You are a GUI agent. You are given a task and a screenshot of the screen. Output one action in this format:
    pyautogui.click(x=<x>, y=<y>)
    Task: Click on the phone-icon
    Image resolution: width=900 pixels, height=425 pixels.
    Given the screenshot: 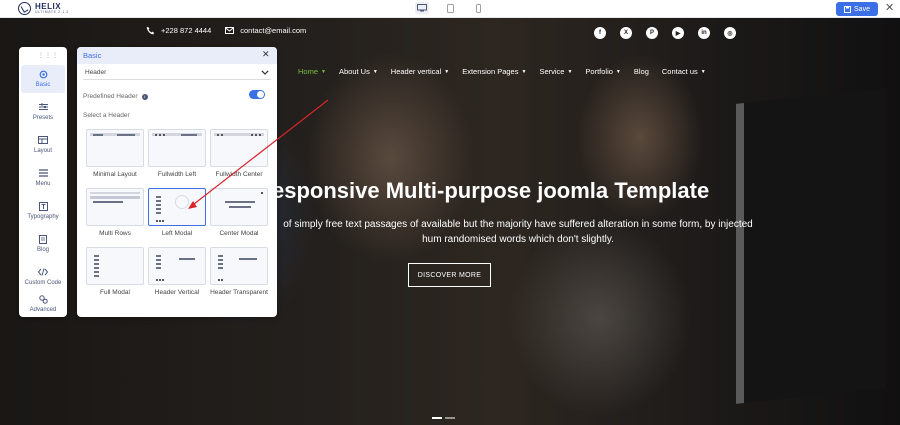 What is the action you would take?
    pyautogui.click(x=150, y=30)
    